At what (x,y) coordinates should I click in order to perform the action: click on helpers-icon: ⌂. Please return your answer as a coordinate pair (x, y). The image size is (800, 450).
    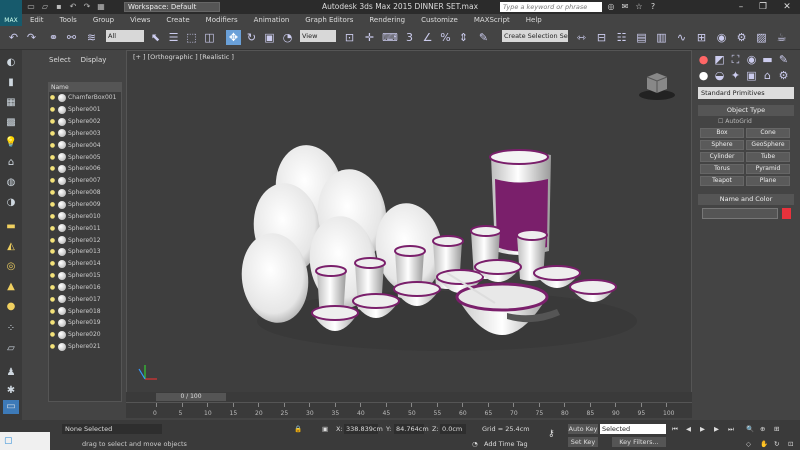
    Looking at the image, I should click on (767, 75).